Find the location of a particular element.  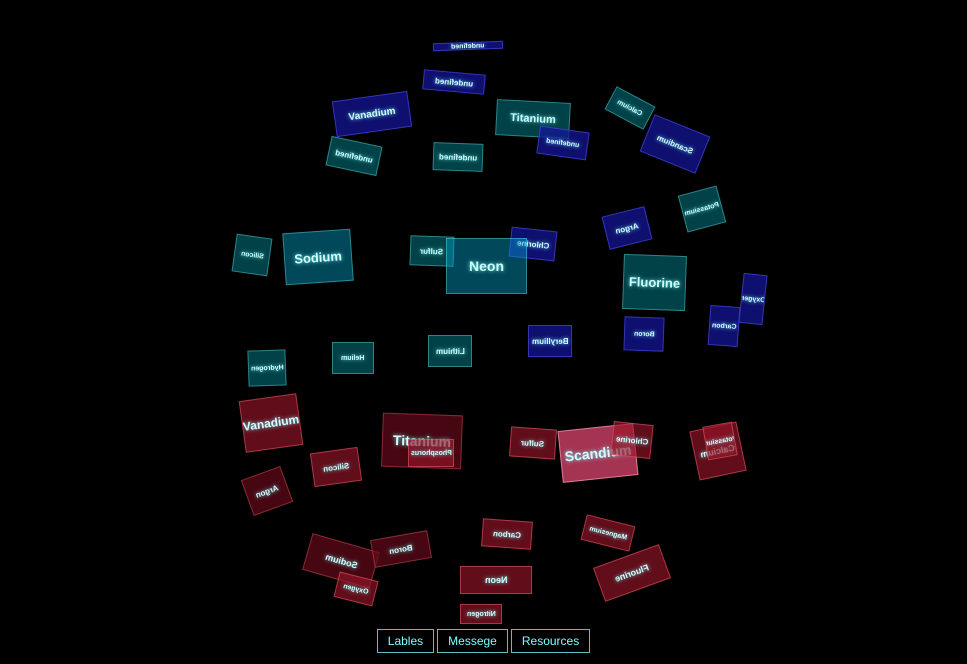

element-card-label: Beryllium is located at coordinates (550, 341).